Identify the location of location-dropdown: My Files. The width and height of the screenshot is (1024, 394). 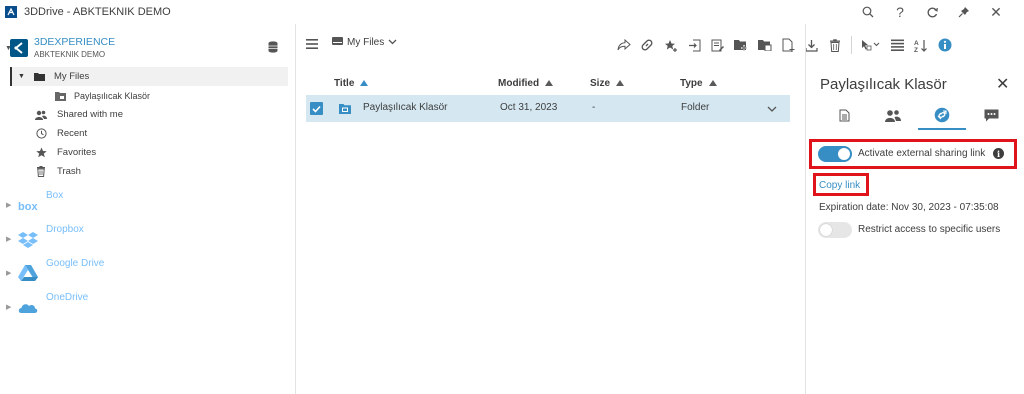
(364, 42).